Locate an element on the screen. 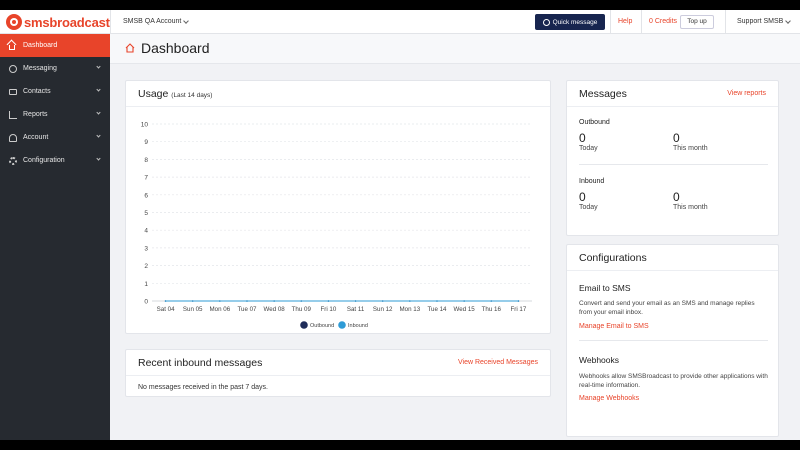 Image resolution: width=800 pixels, height=450 pixels. y-tick-label: 6 is located at coordinates (146, 195).